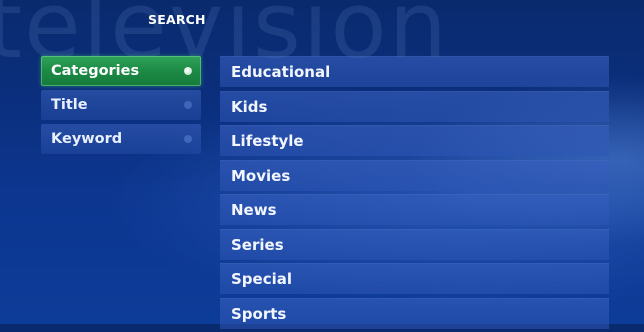 The image size is (644, 332). Describe the element at coordinates (261, 175) in the screenshot. I see `category-label: Movies` at that location.